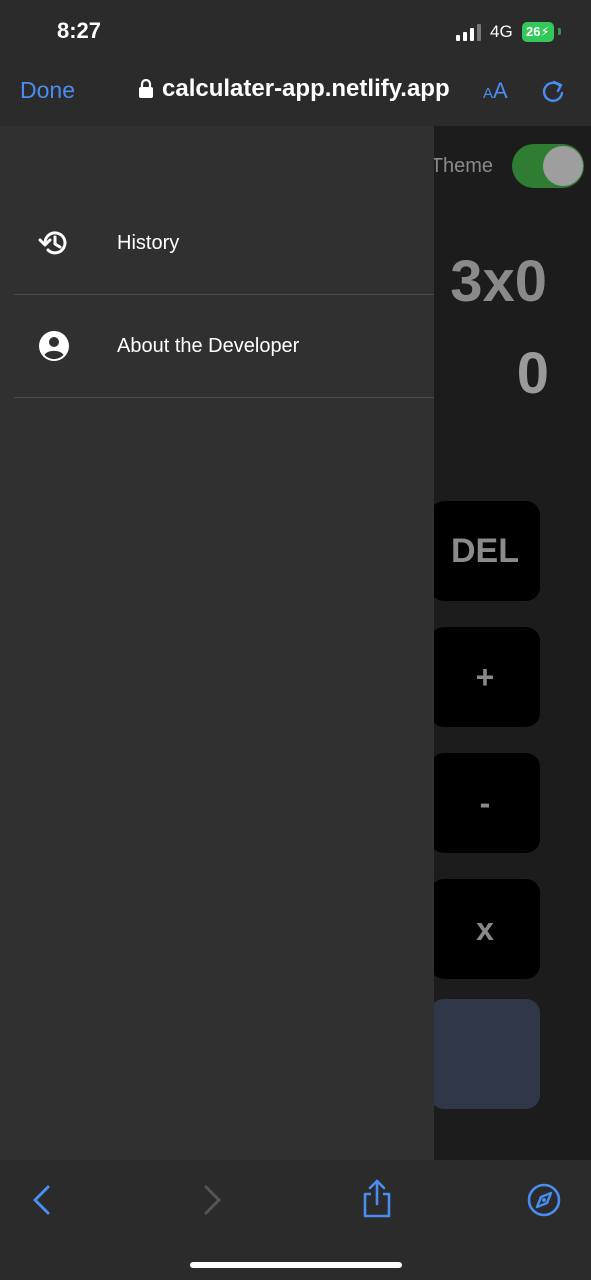 Image resolution: width=591 pixels, height=1280 pixels. I want to click on url-text: calculater-app.netlify.app, so click(306, 88).